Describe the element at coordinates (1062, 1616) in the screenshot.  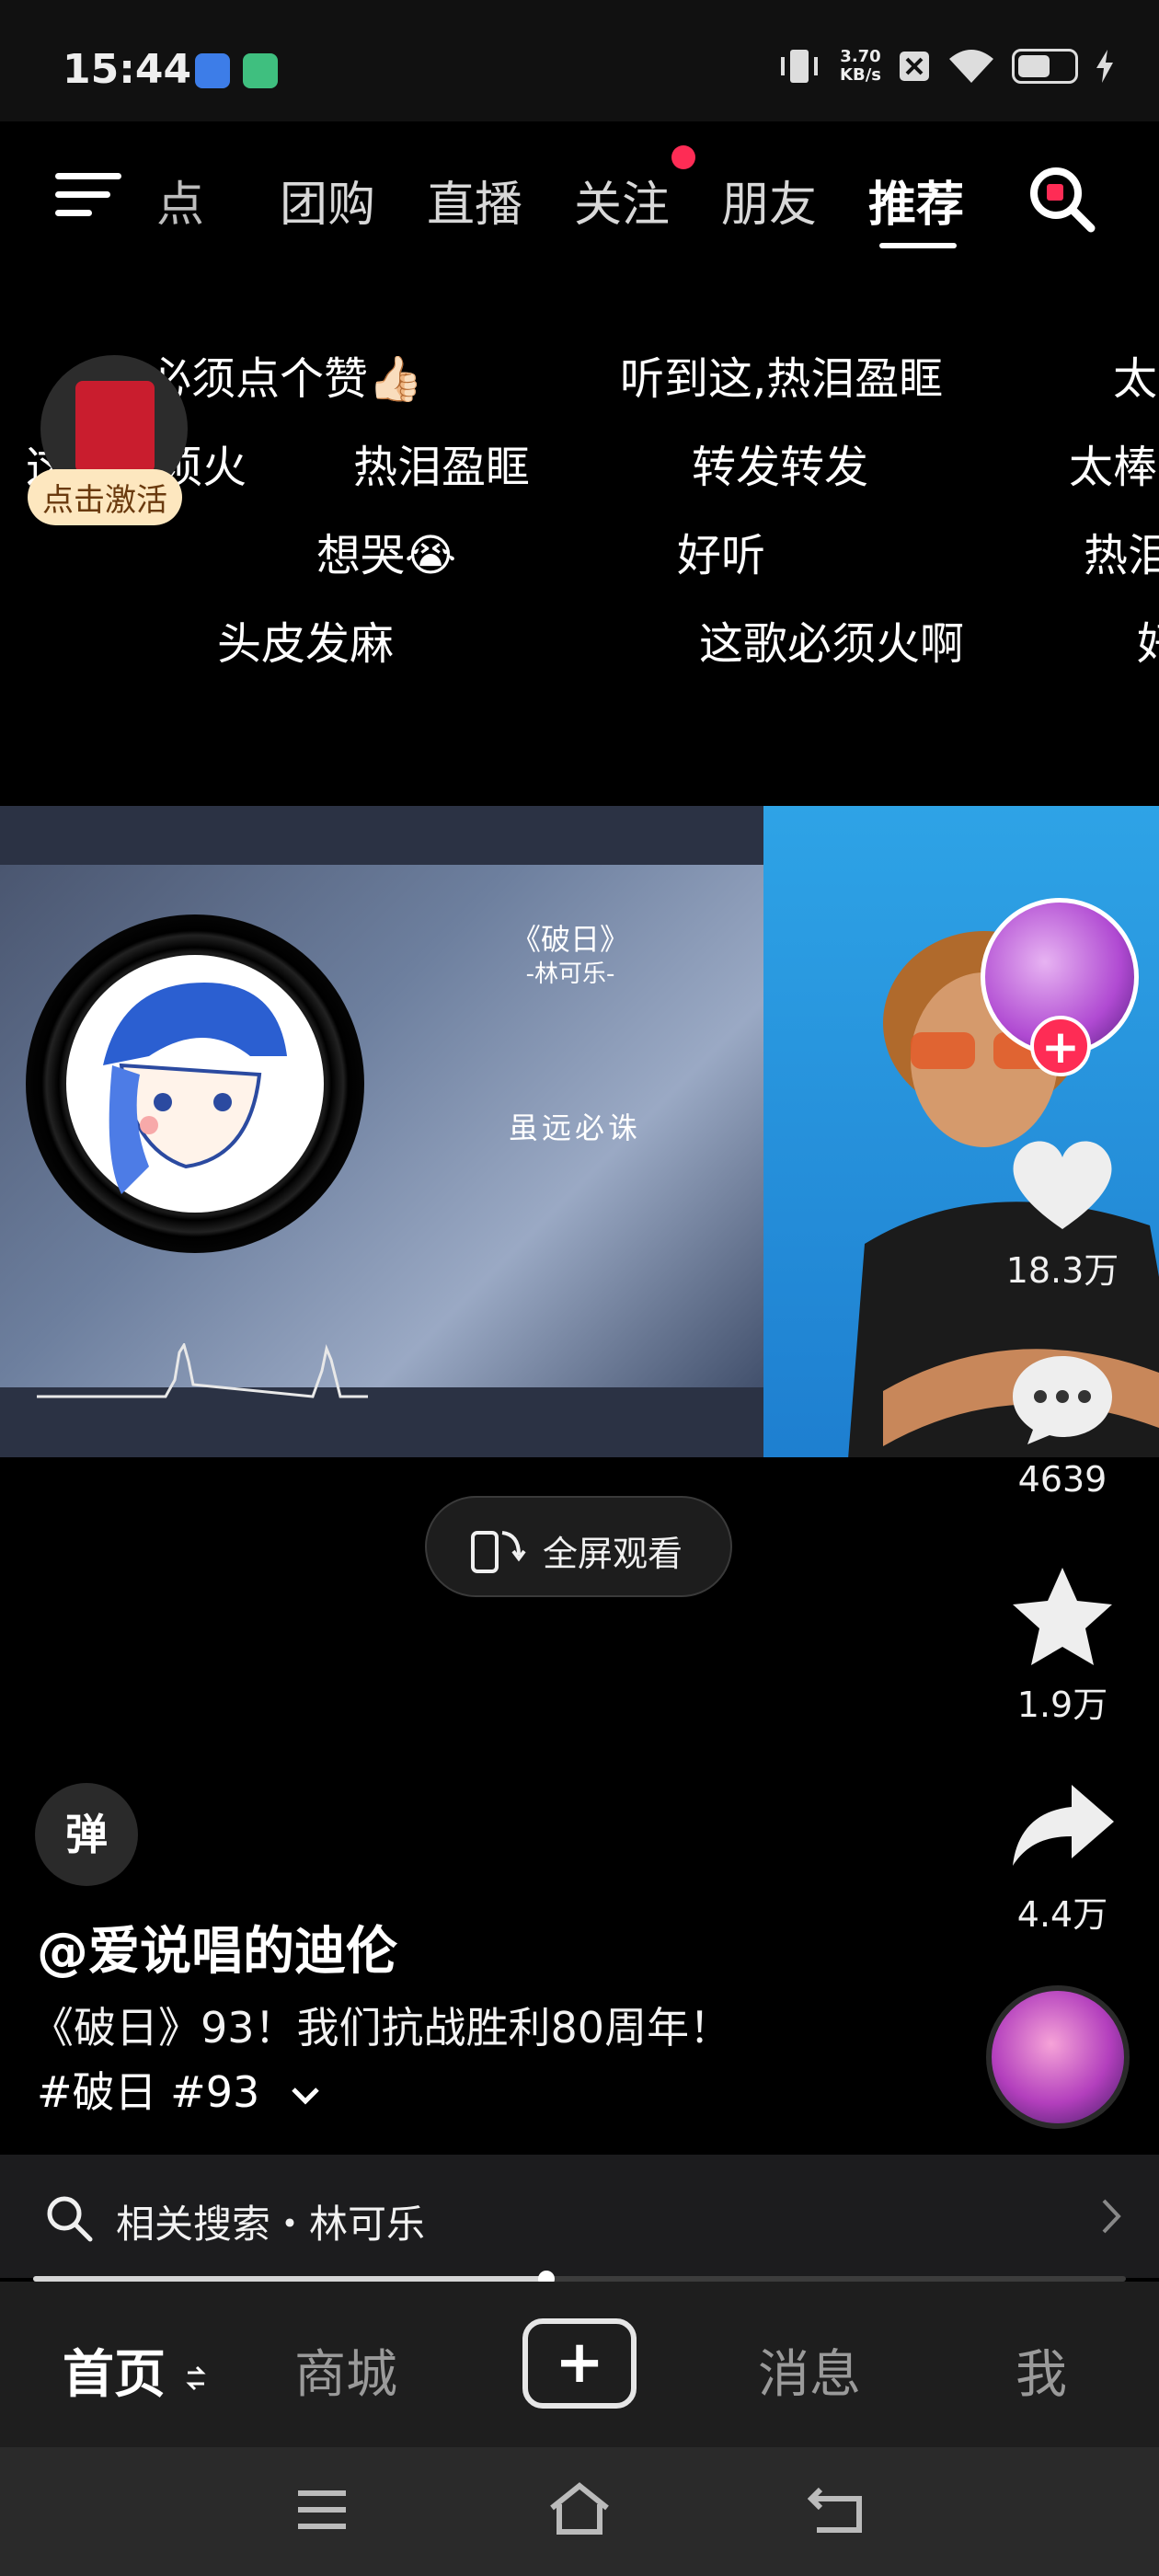
I see `star-icon` at that location.